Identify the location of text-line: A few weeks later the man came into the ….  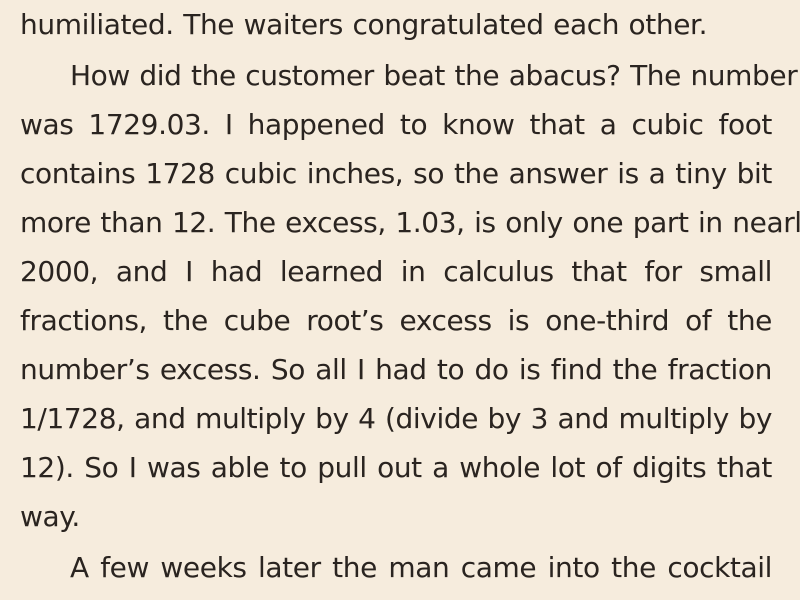
(421, 567).